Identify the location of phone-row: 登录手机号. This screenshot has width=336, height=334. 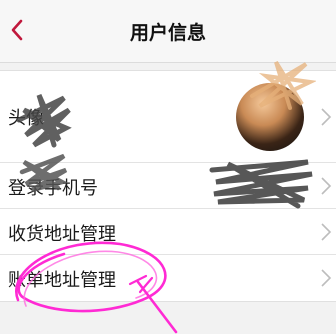
(168, 186).